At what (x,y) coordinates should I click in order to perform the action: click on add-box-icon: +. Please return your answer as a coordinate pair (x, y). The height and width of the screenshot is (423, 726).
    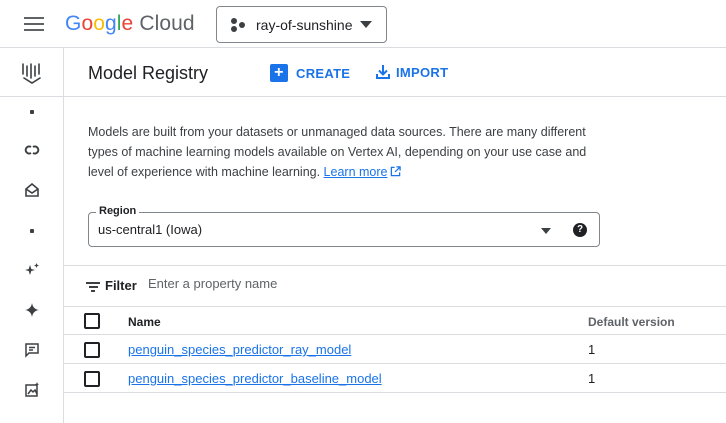
    Looking at the image, I should click on (279, 73).